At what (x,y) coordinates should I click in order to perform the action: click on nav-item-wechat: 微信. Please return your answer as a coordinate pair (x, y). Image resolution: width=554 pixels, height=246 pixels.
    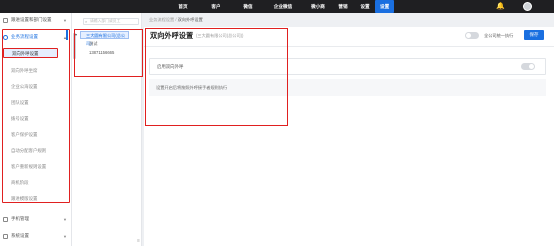
    Looking at the image, I should click on (248, 6).